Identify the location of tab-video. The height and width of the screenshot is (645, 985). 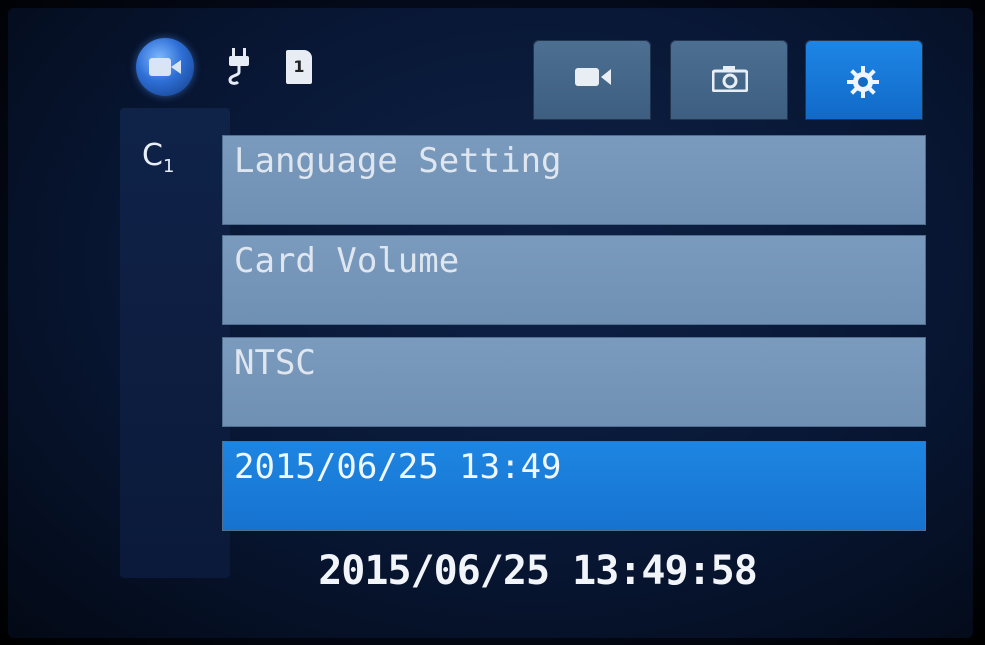
(592, 80).